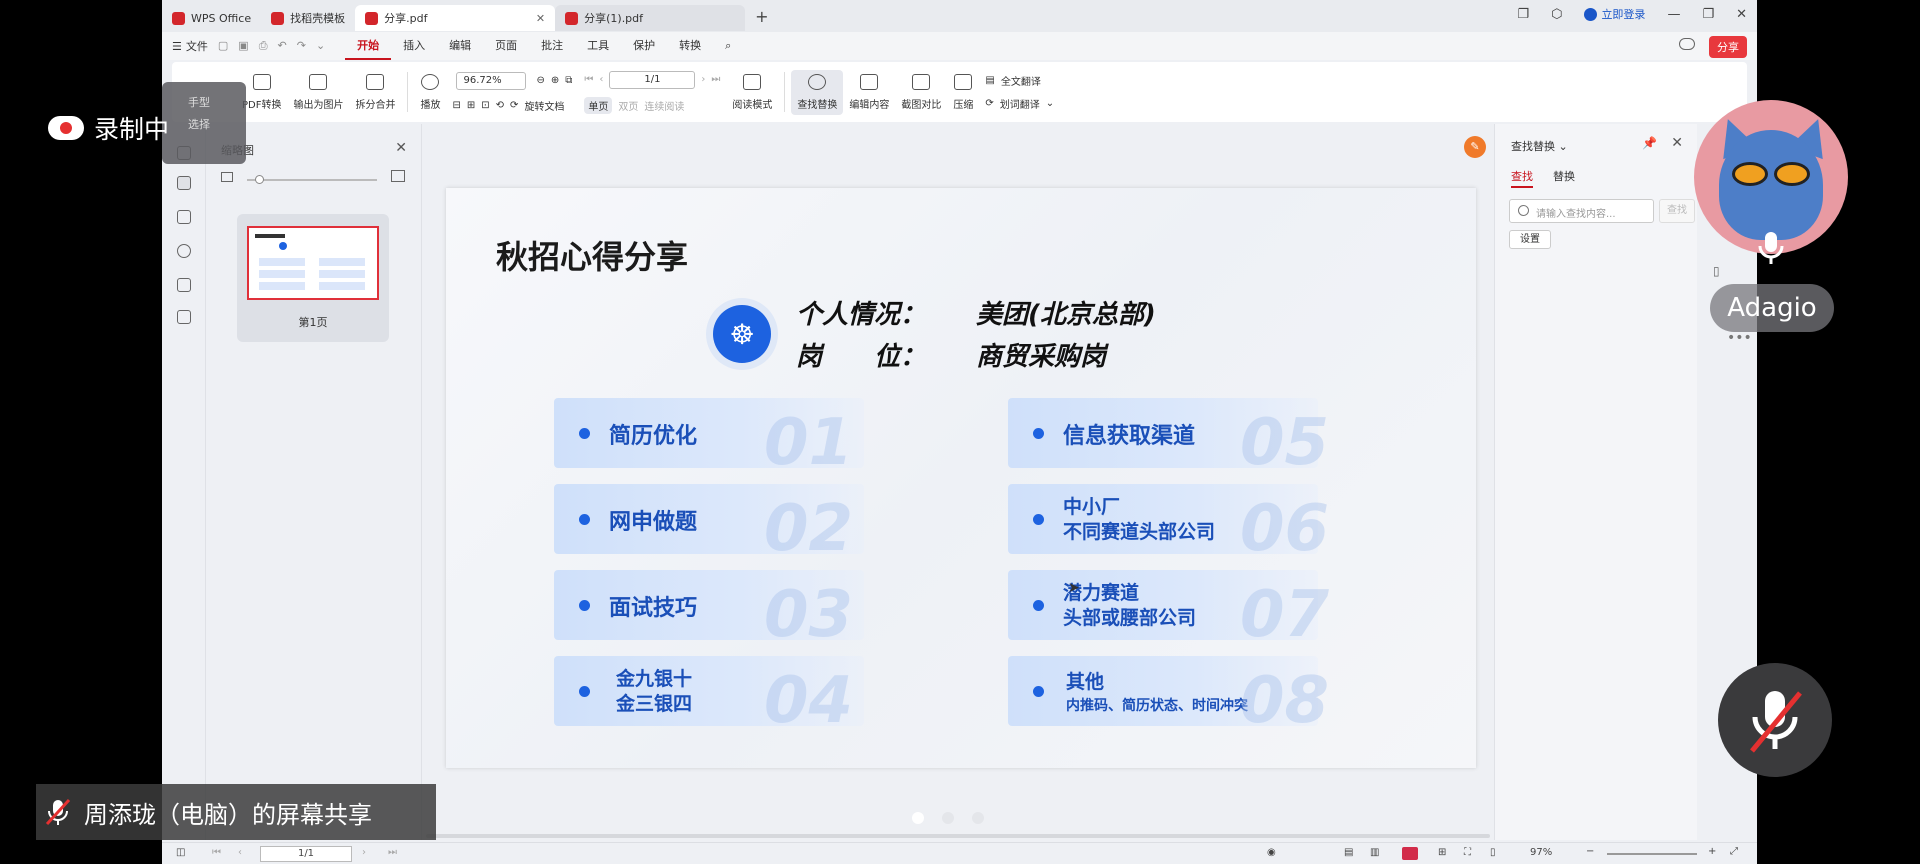 This screenshot has height=864, width=1920. I want to click on fit-icon: ⧉, so click(568, 80).